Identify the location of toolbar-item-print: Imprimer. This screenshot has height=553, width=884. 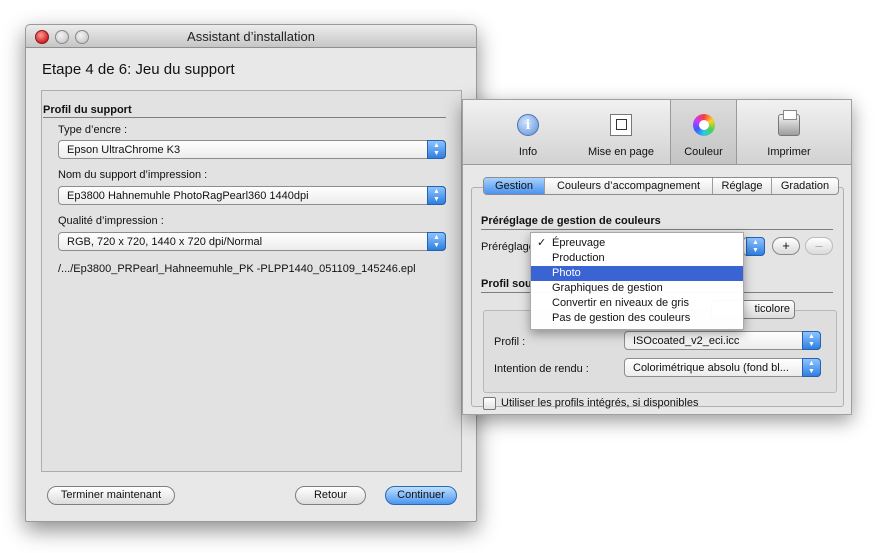
(789, 132).